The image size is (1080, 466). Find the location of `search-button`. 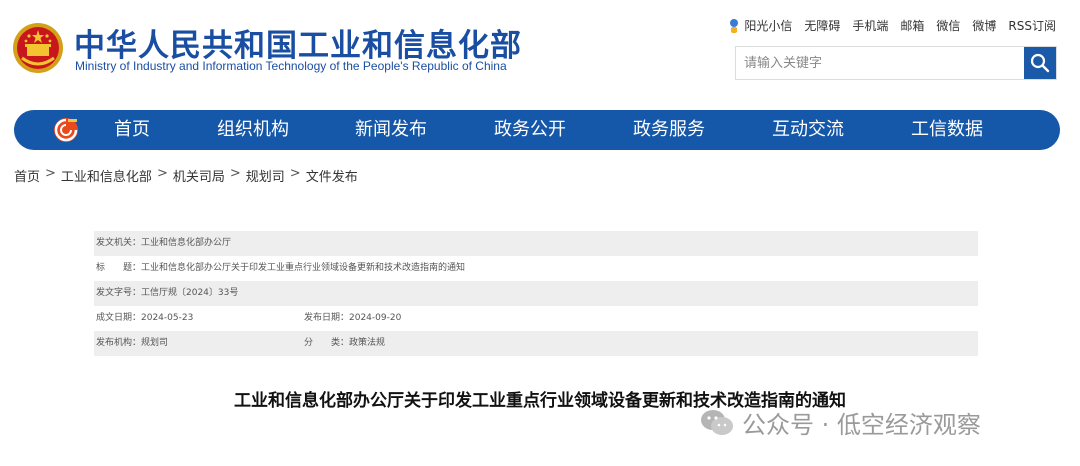

search-button is located at coordinates (1040, 63).